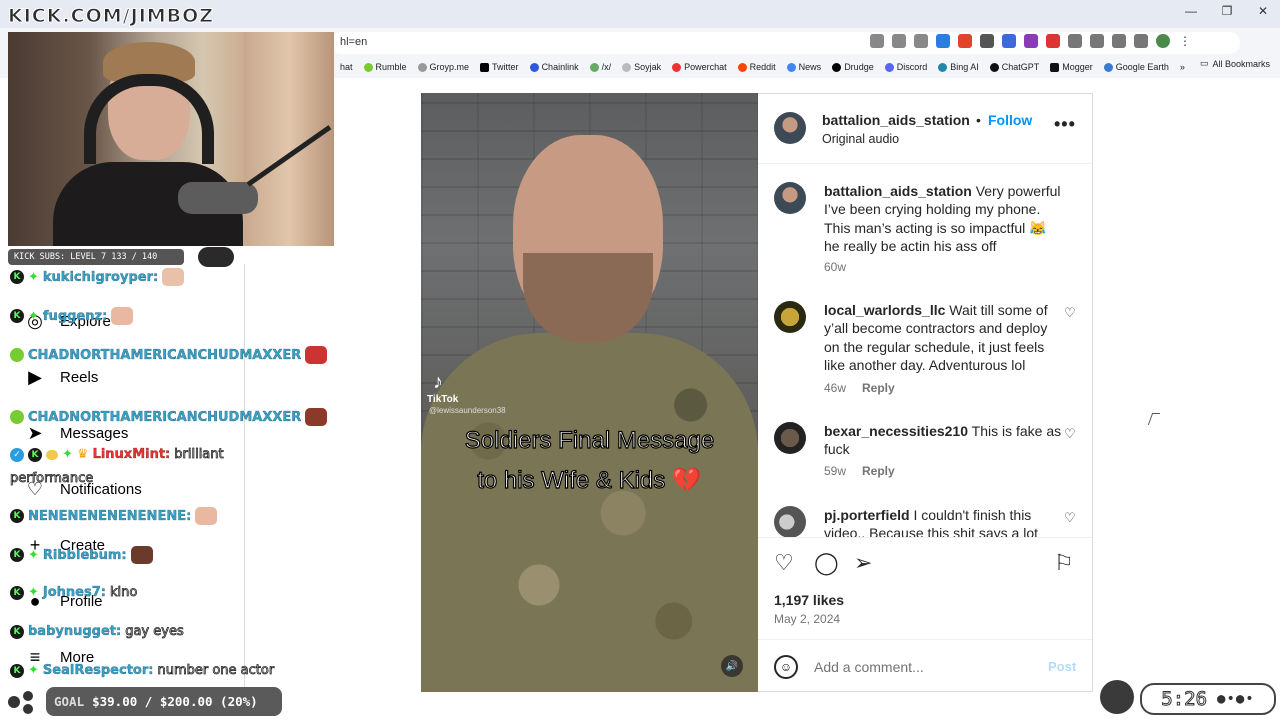 This screenshot has height=720, width=1280. What do you see at coordinates (905, 67) in the screenshot?
I see `bookmark-discord: Discord` at bounding box center [905, 67].